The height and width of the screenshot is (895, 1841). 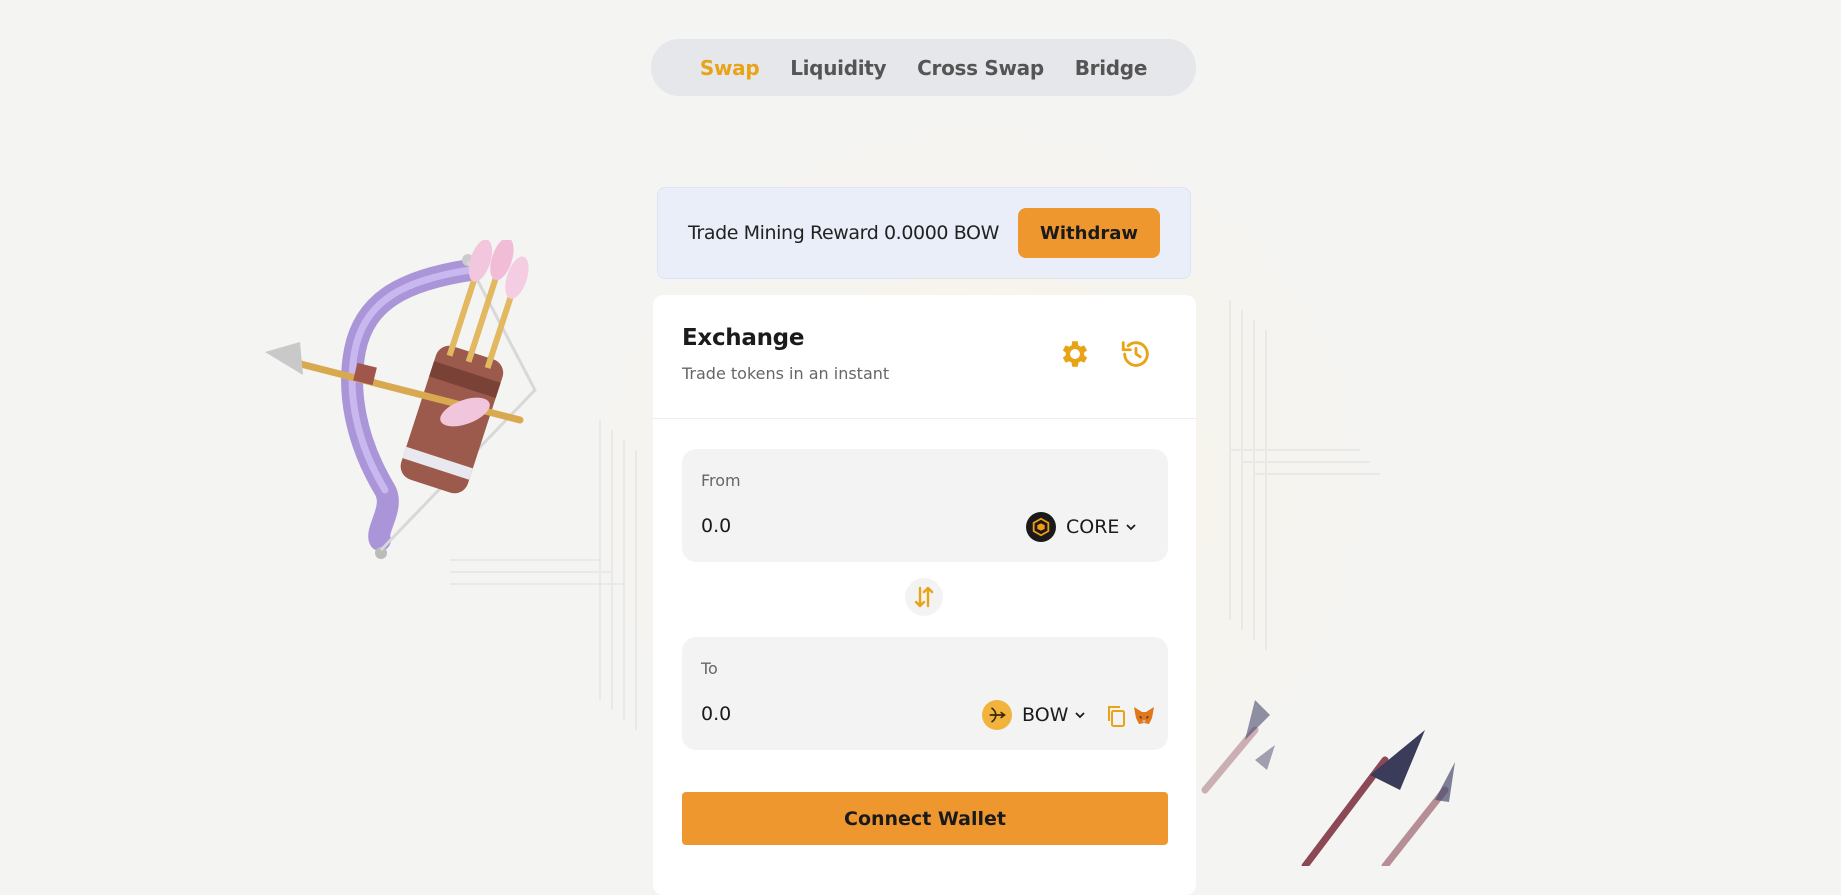 I want to click on bow-quiver-illustration, so click(x=401, y=399).